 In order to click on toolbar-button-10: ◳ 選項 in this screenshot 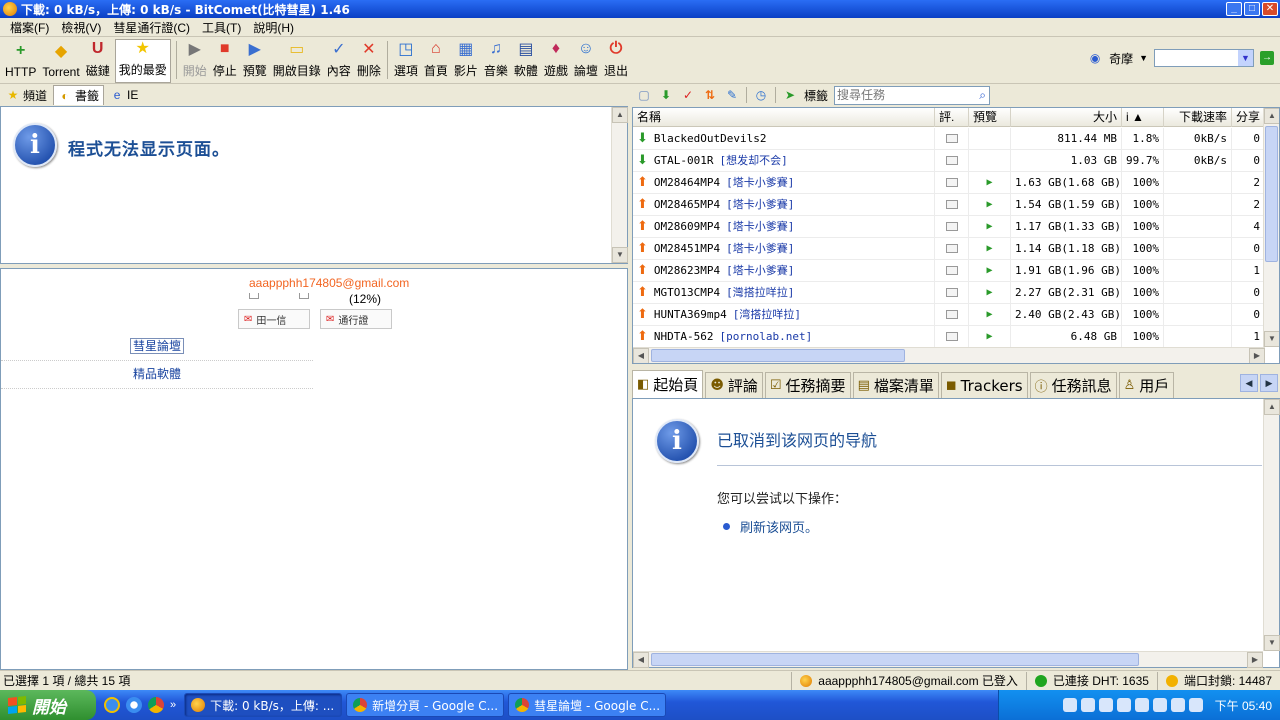, I will do `click(406, 61)`.